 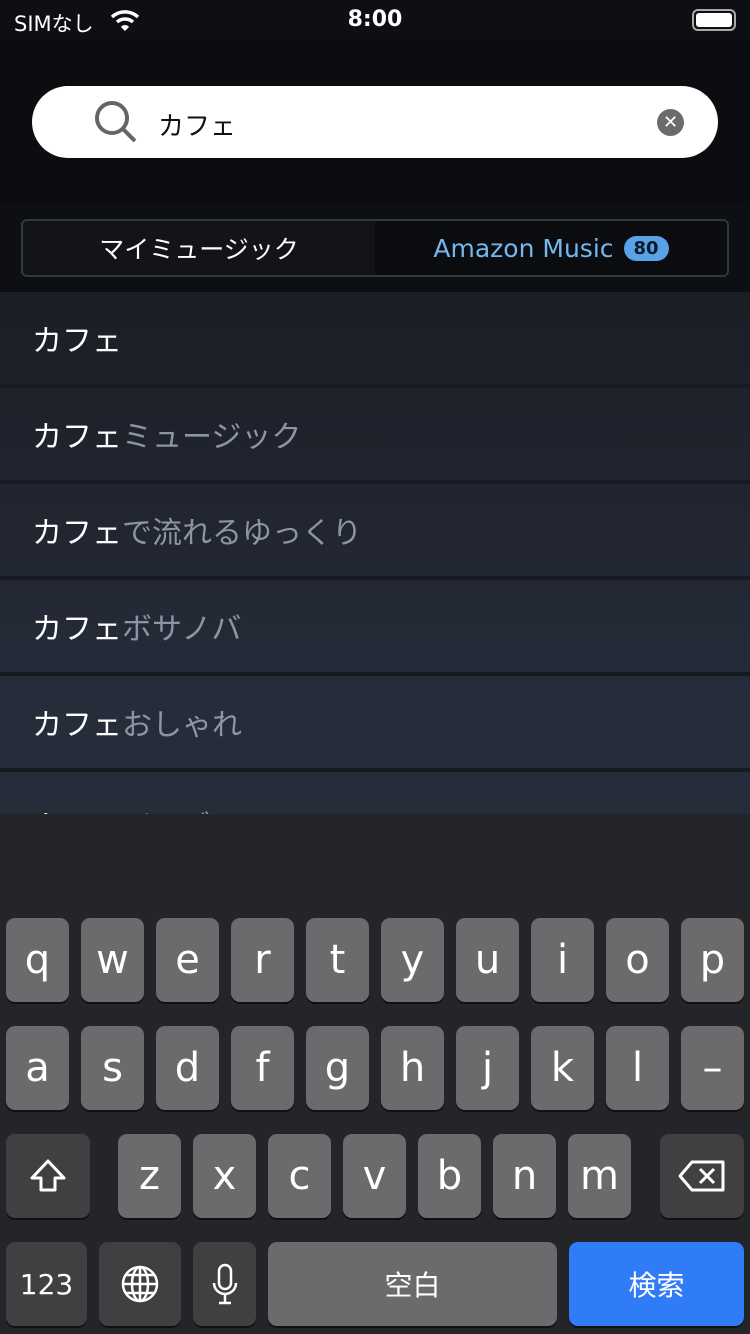 I want to click on rest-text: で流れるゆっくり, so click(x=242, y=533).